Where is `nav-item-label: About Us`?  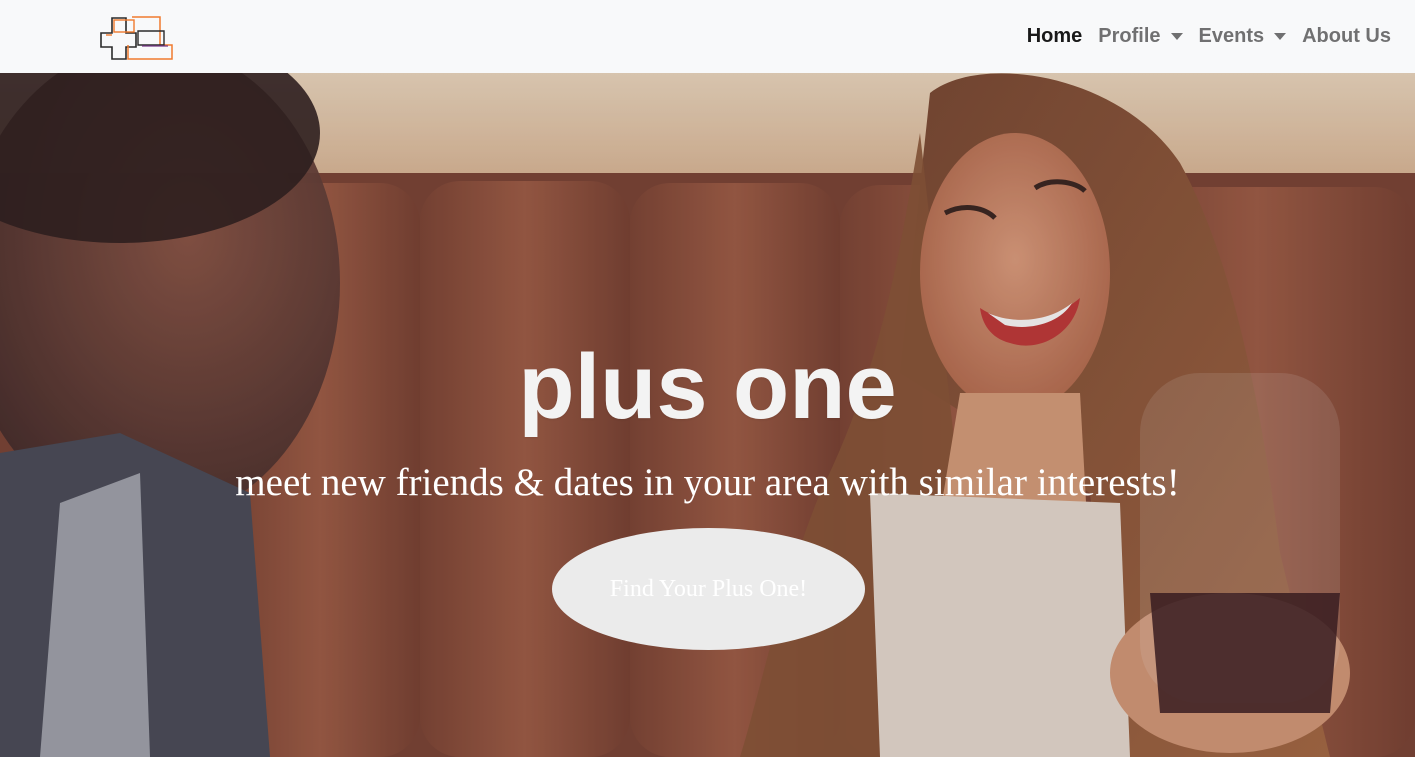 nav-item-label: About Us is located at coordinates (1346, 36).